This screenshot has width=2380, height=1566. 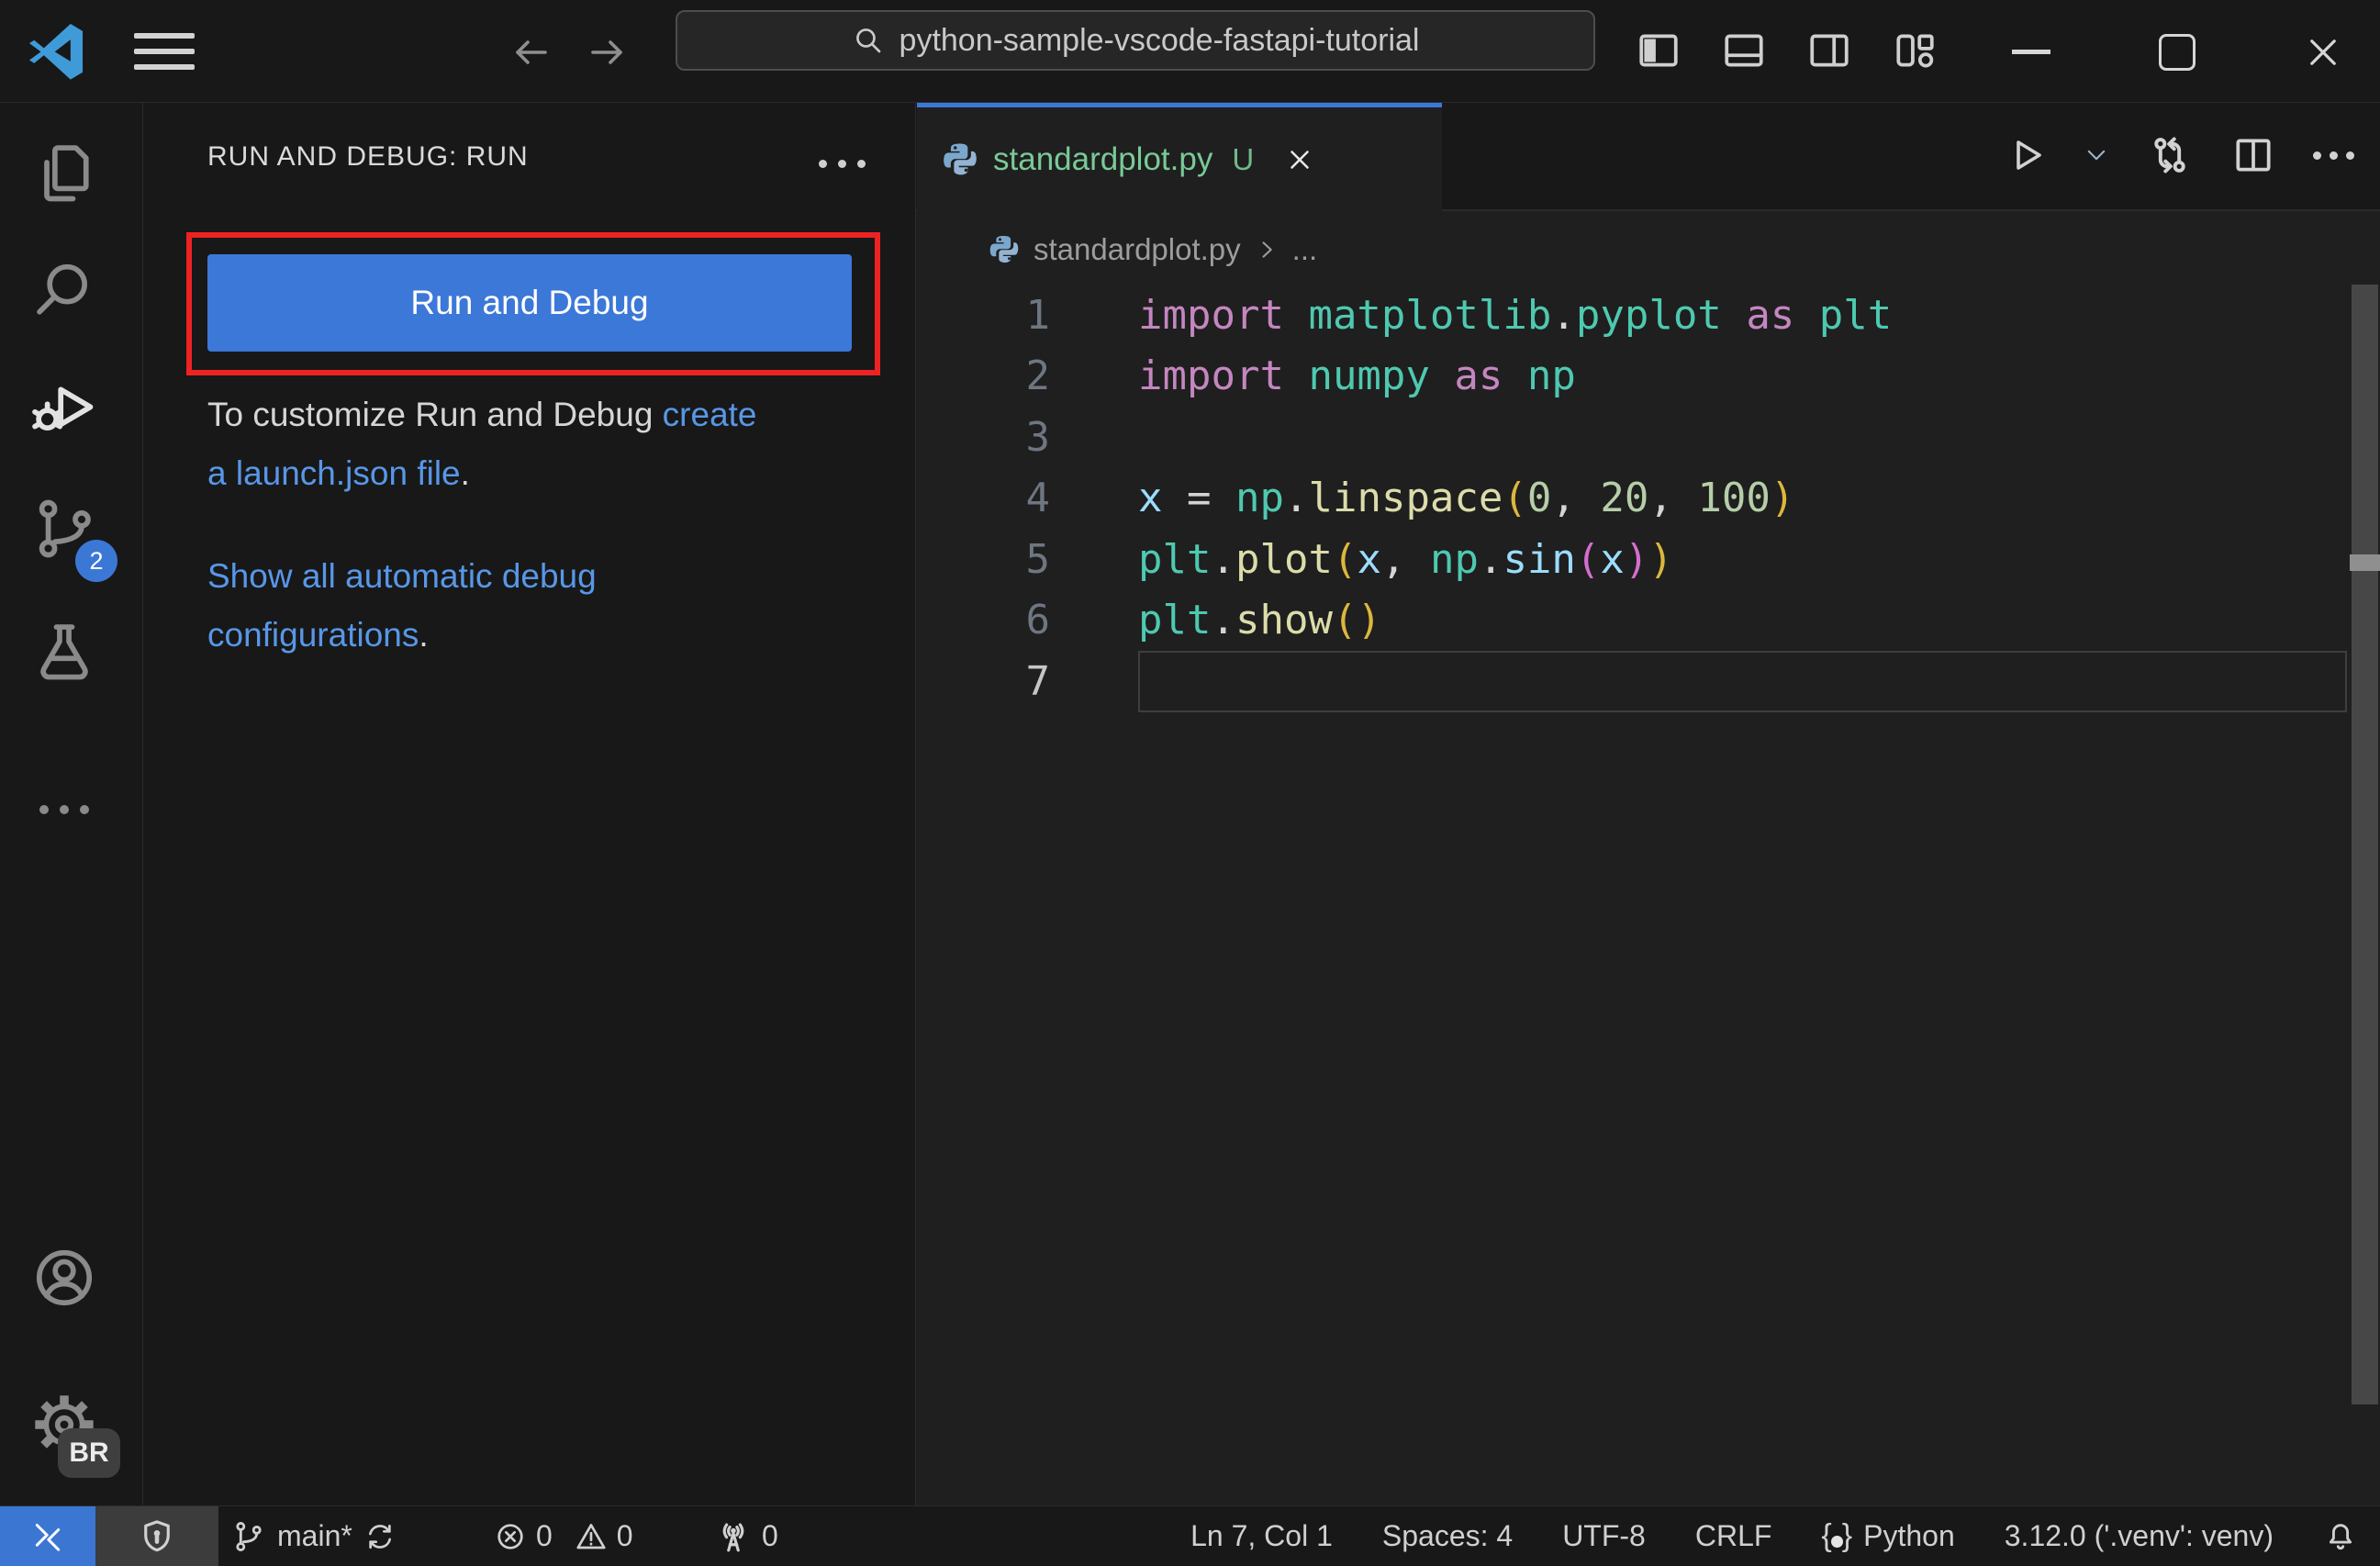 What do you see at coordinates (1648, 437) in the screenshot?
I see `code-line: 3` at bounding box center [1648, 437].